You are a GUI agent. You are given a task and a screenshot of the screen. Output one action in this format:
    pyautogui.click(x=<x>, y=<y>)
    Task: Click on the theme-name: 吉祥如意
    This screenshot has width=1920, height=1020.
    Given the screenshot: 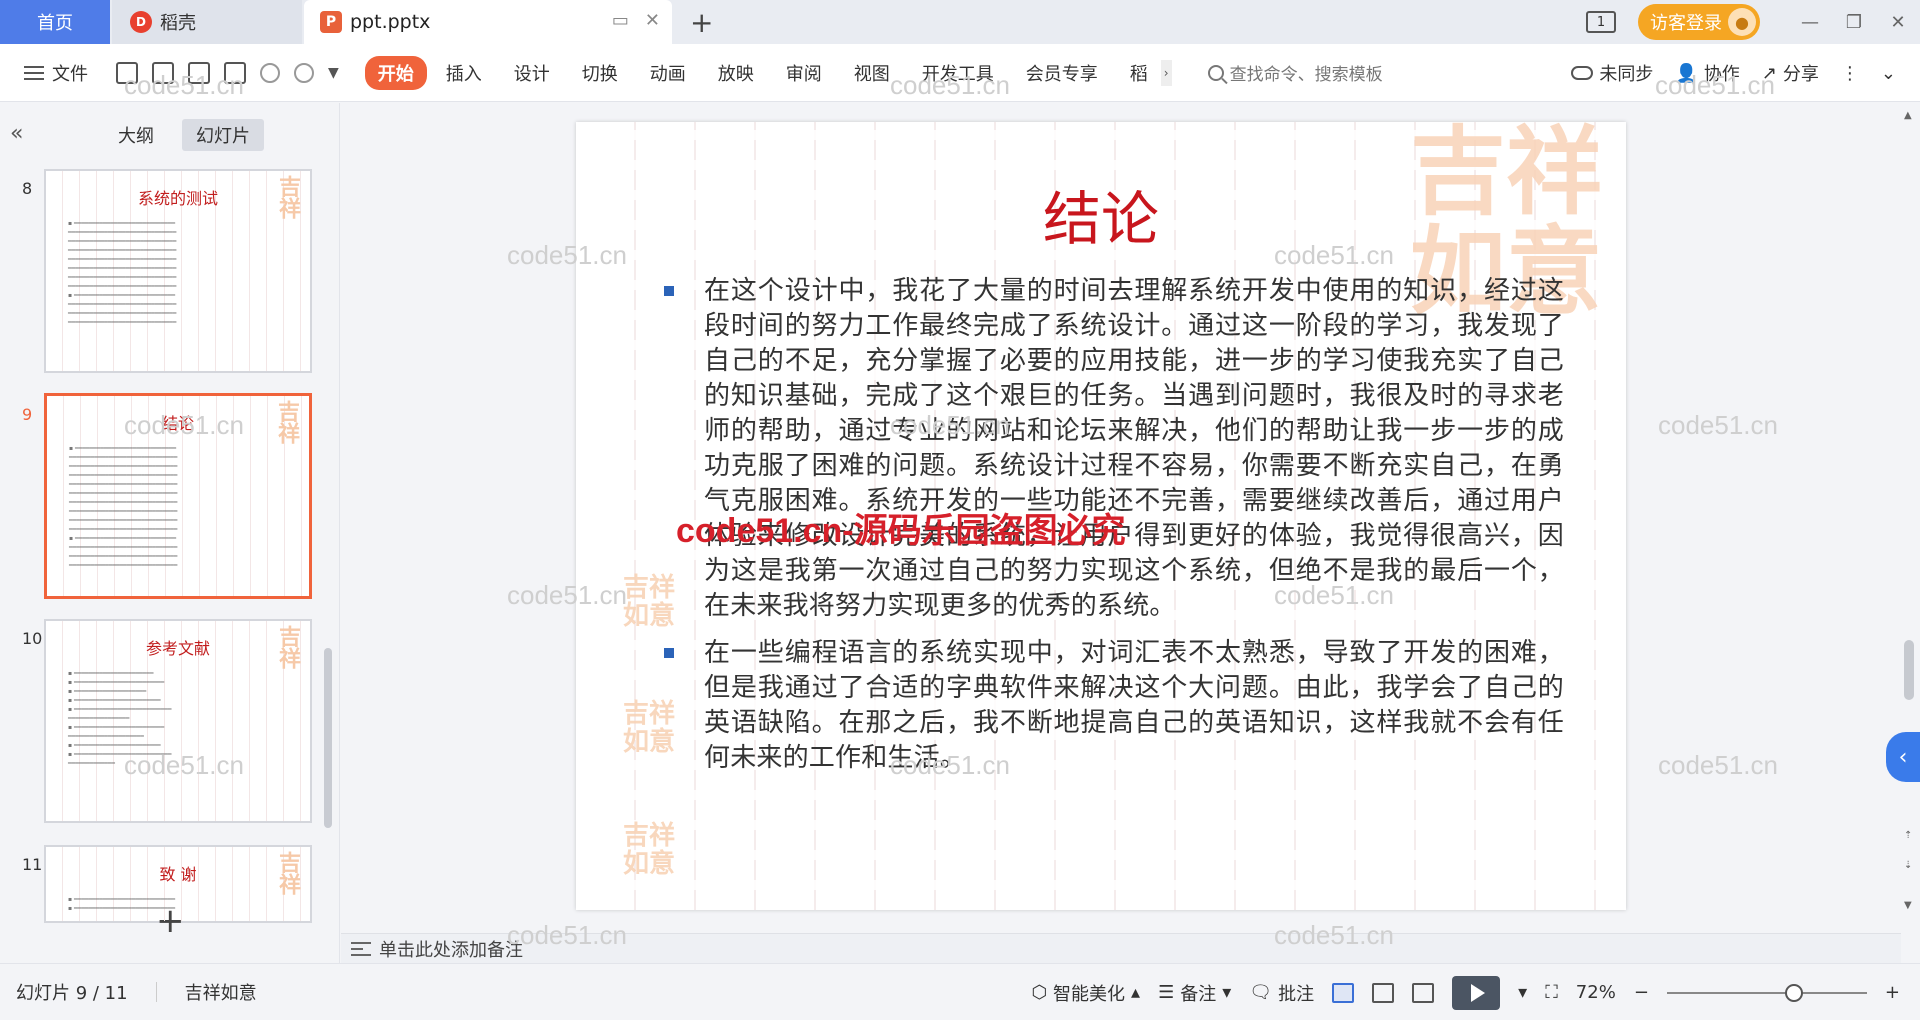 What is the action you would take?
    pyautogui.click(x=221, y=992)
    